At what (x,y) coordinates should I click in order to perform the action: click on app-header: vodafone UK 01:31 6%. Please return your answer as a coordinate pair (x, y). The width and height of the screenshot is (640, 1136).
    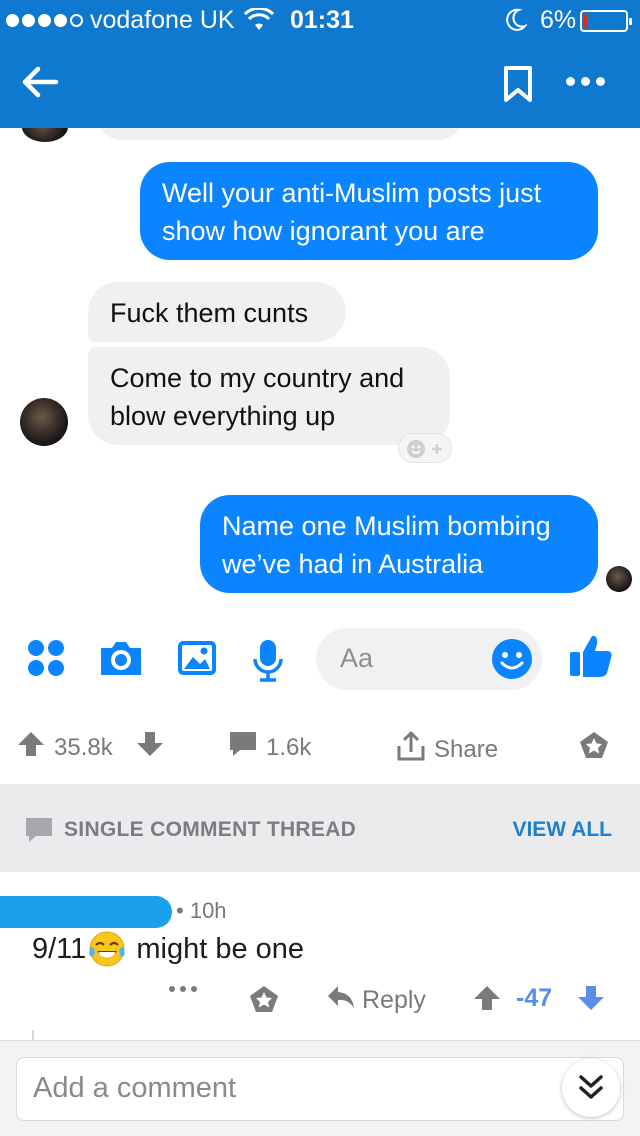
    Looking at the image, I should click on (320, 64).